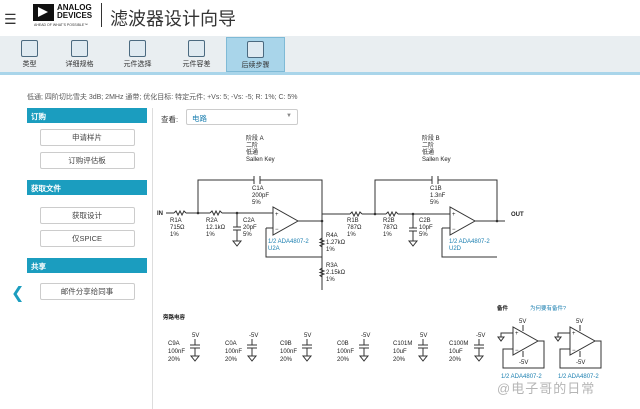  I want to click on c2b-name: C2B, so click(425, 221).